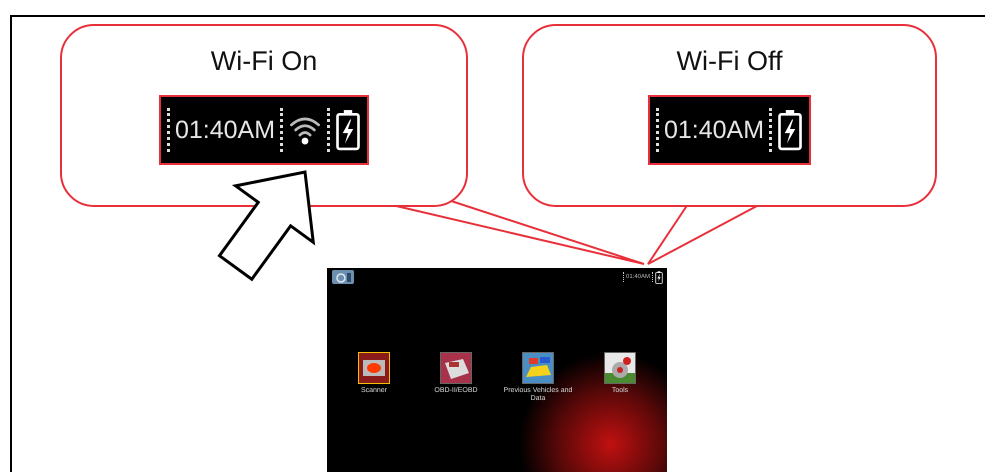  What do you see at coordinates (729, 61) in the screenshot?
I see `callout-title: Wi-Fi Off` at bounding box center [729, 61].